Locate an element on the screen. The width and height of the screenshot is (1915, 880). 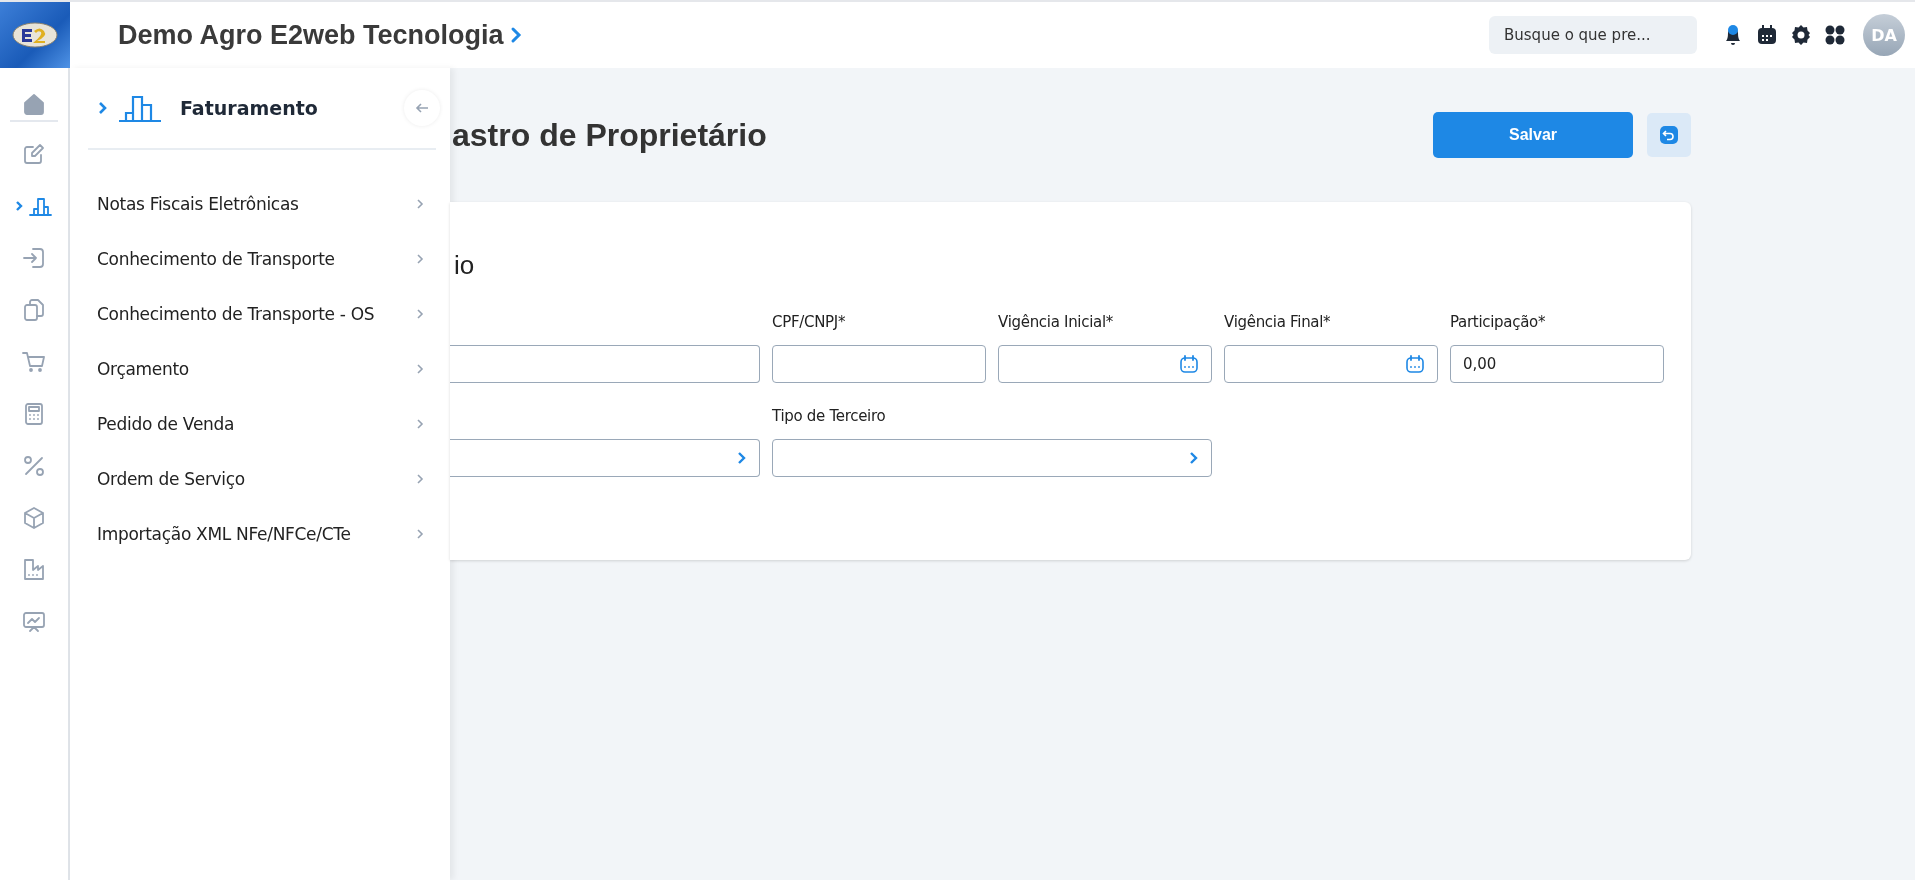
bar-chart-icon is located at coordinates (140, 108).